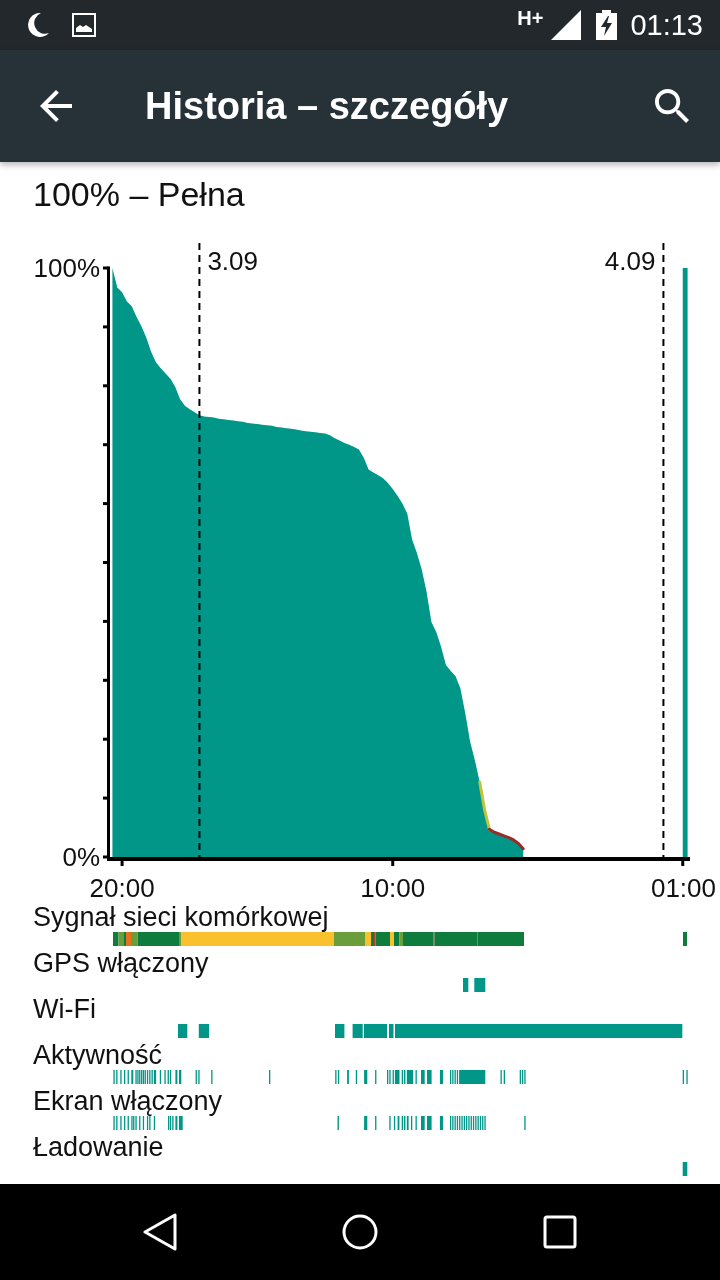 The height and width of the screenshot is (1280, 720). I want to click on battery-status-heading: 100% – Pełna, so click(139, 194).